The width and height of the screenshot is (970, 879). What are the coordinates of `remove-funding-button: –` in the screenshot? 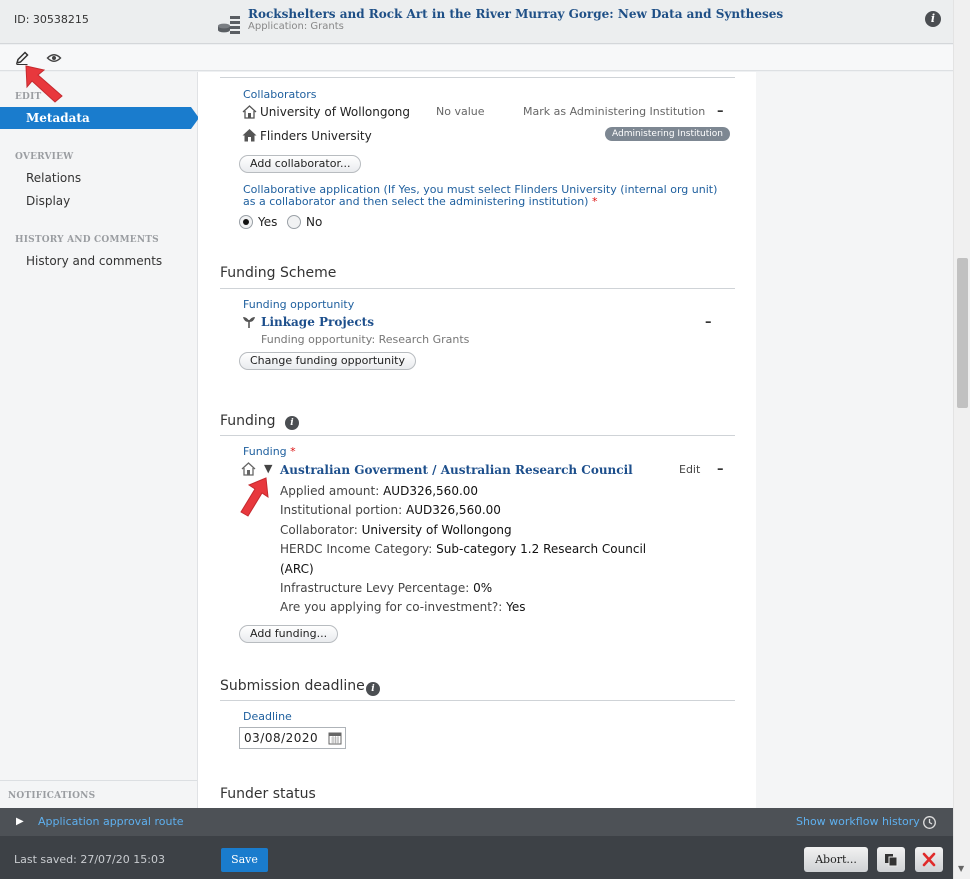 It's located at (720, 469).